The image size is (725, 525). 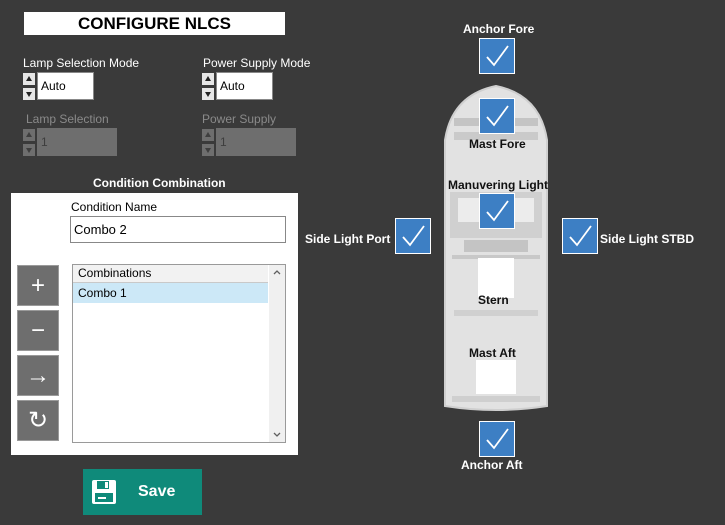 I want to click on side-light-stbd-checkbox, so click(x=580, y=236).